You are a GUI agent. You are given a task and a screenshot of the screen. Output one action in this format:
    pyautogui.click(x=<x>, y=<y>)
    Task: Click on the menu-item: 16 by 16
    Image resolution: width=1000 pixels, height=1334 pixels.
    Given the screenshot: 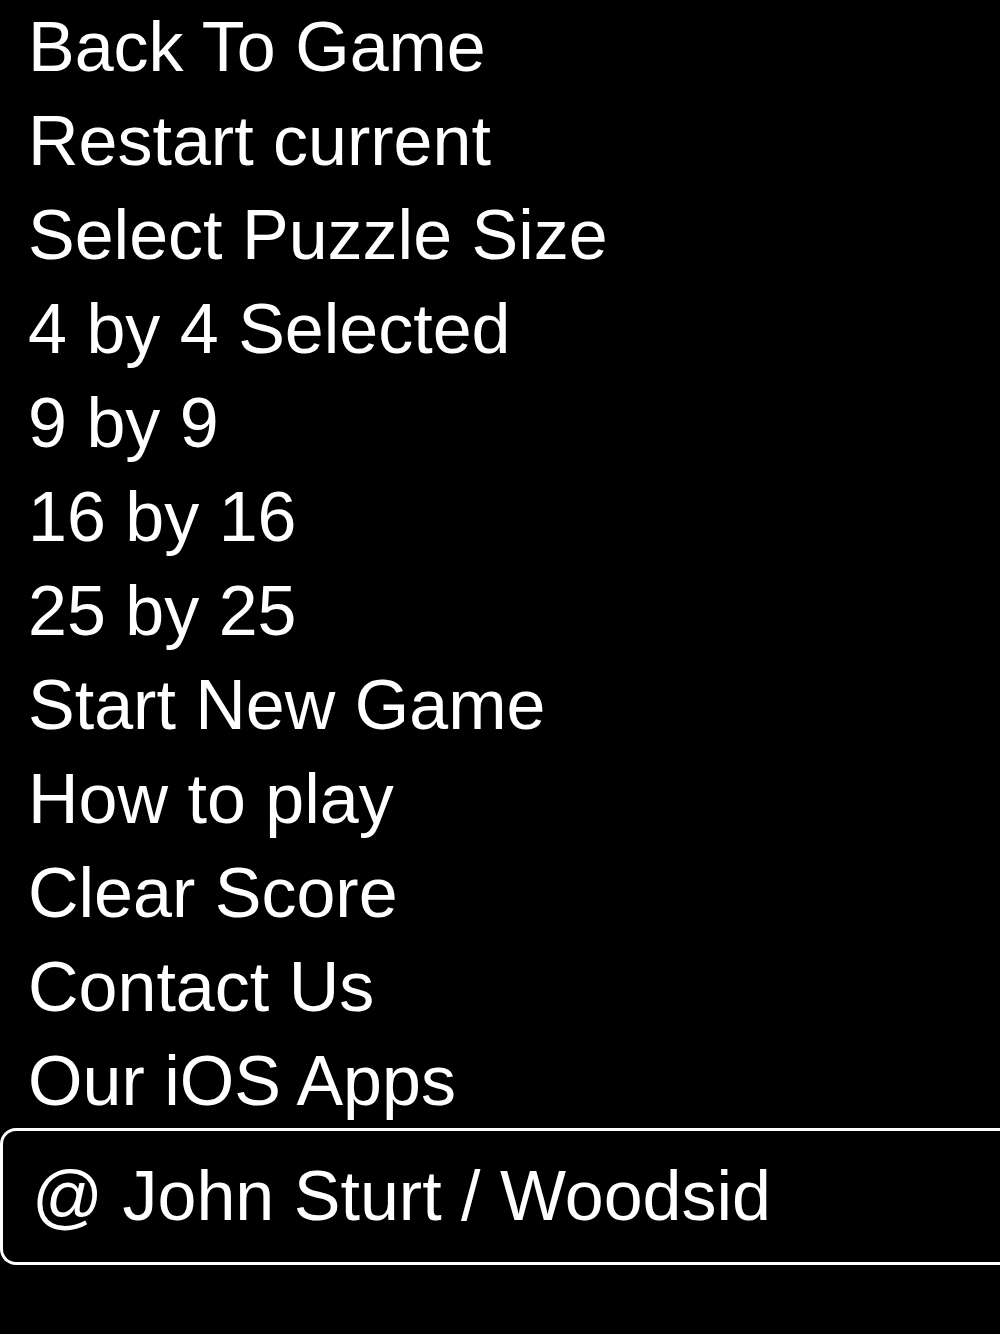 What is the action you would take?
    pyautogui.click(x=148, y=517)
    